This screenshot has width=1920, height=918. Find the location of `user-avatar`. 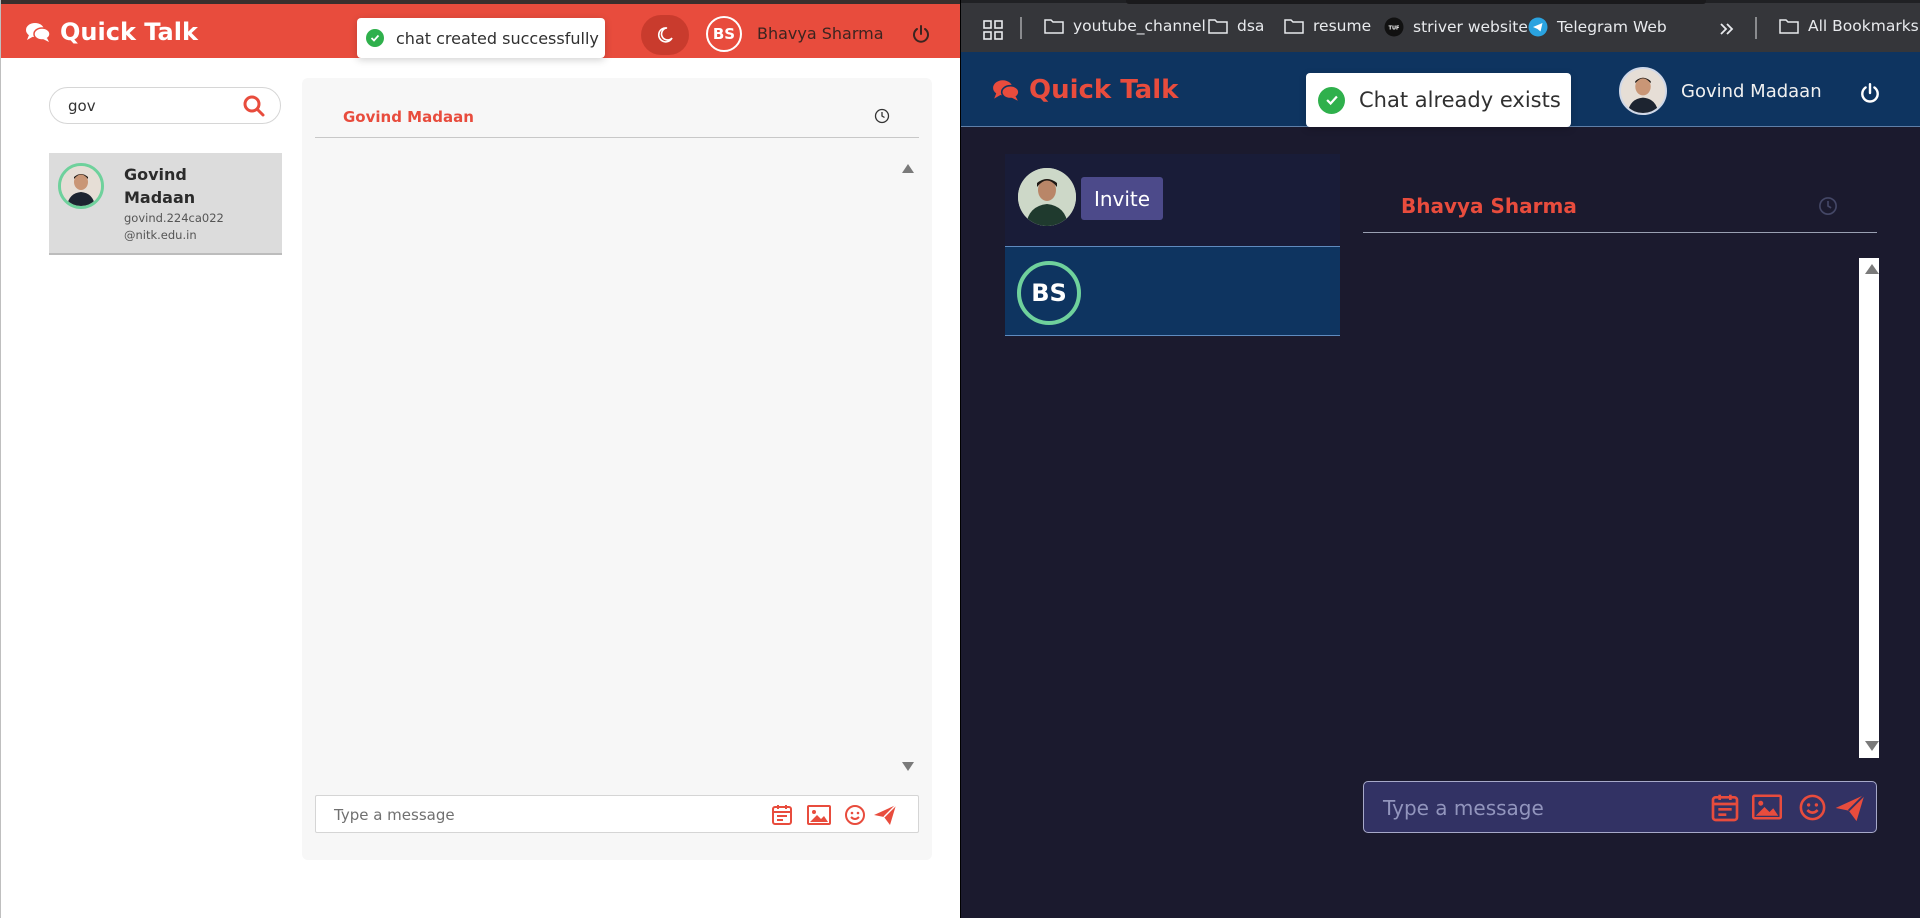

user-avatar is located at coordinates (1643, 91).